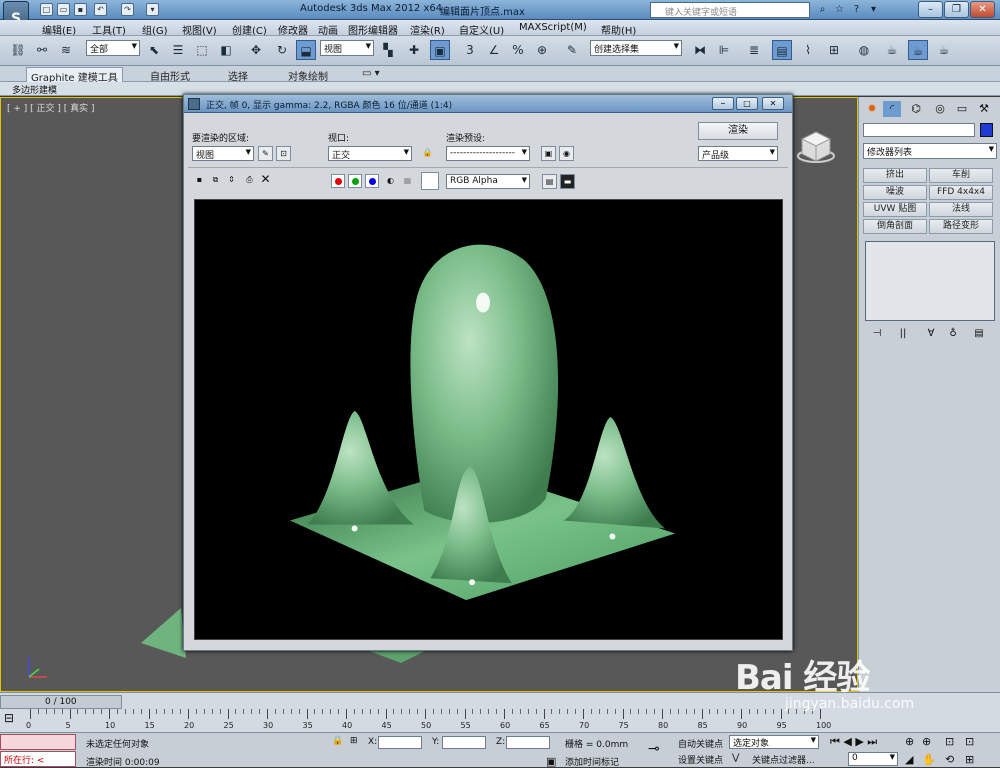  Describe the element at coordinates (873, 759) in the screenshot. I see `current-frame-input: 0` at that location.